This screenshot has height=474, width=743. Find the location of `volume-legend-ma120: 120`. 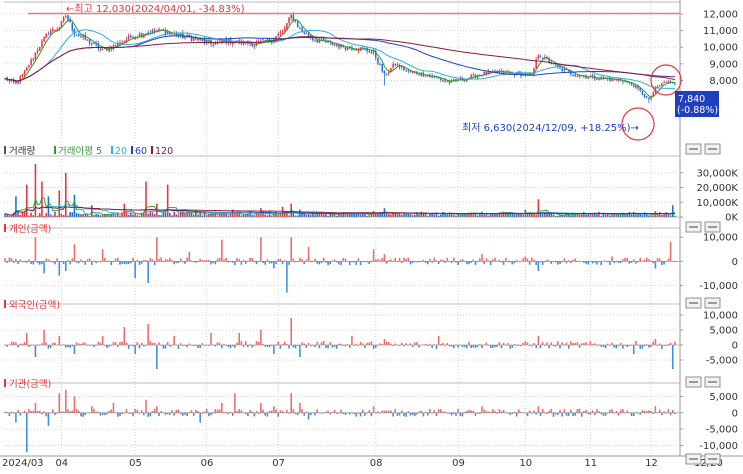

volume-legend-ma120: 120 is located at coordinates (164, 151).